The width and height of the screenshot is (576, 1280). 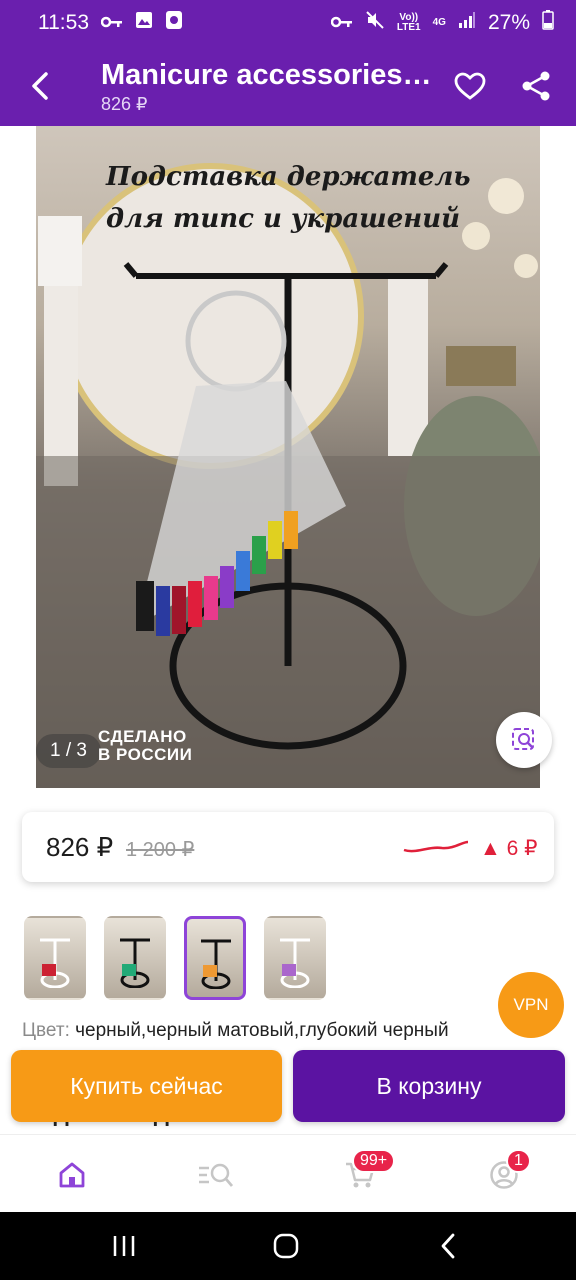 I want to click on back-arrow-icon, so click(x=40, y=86).